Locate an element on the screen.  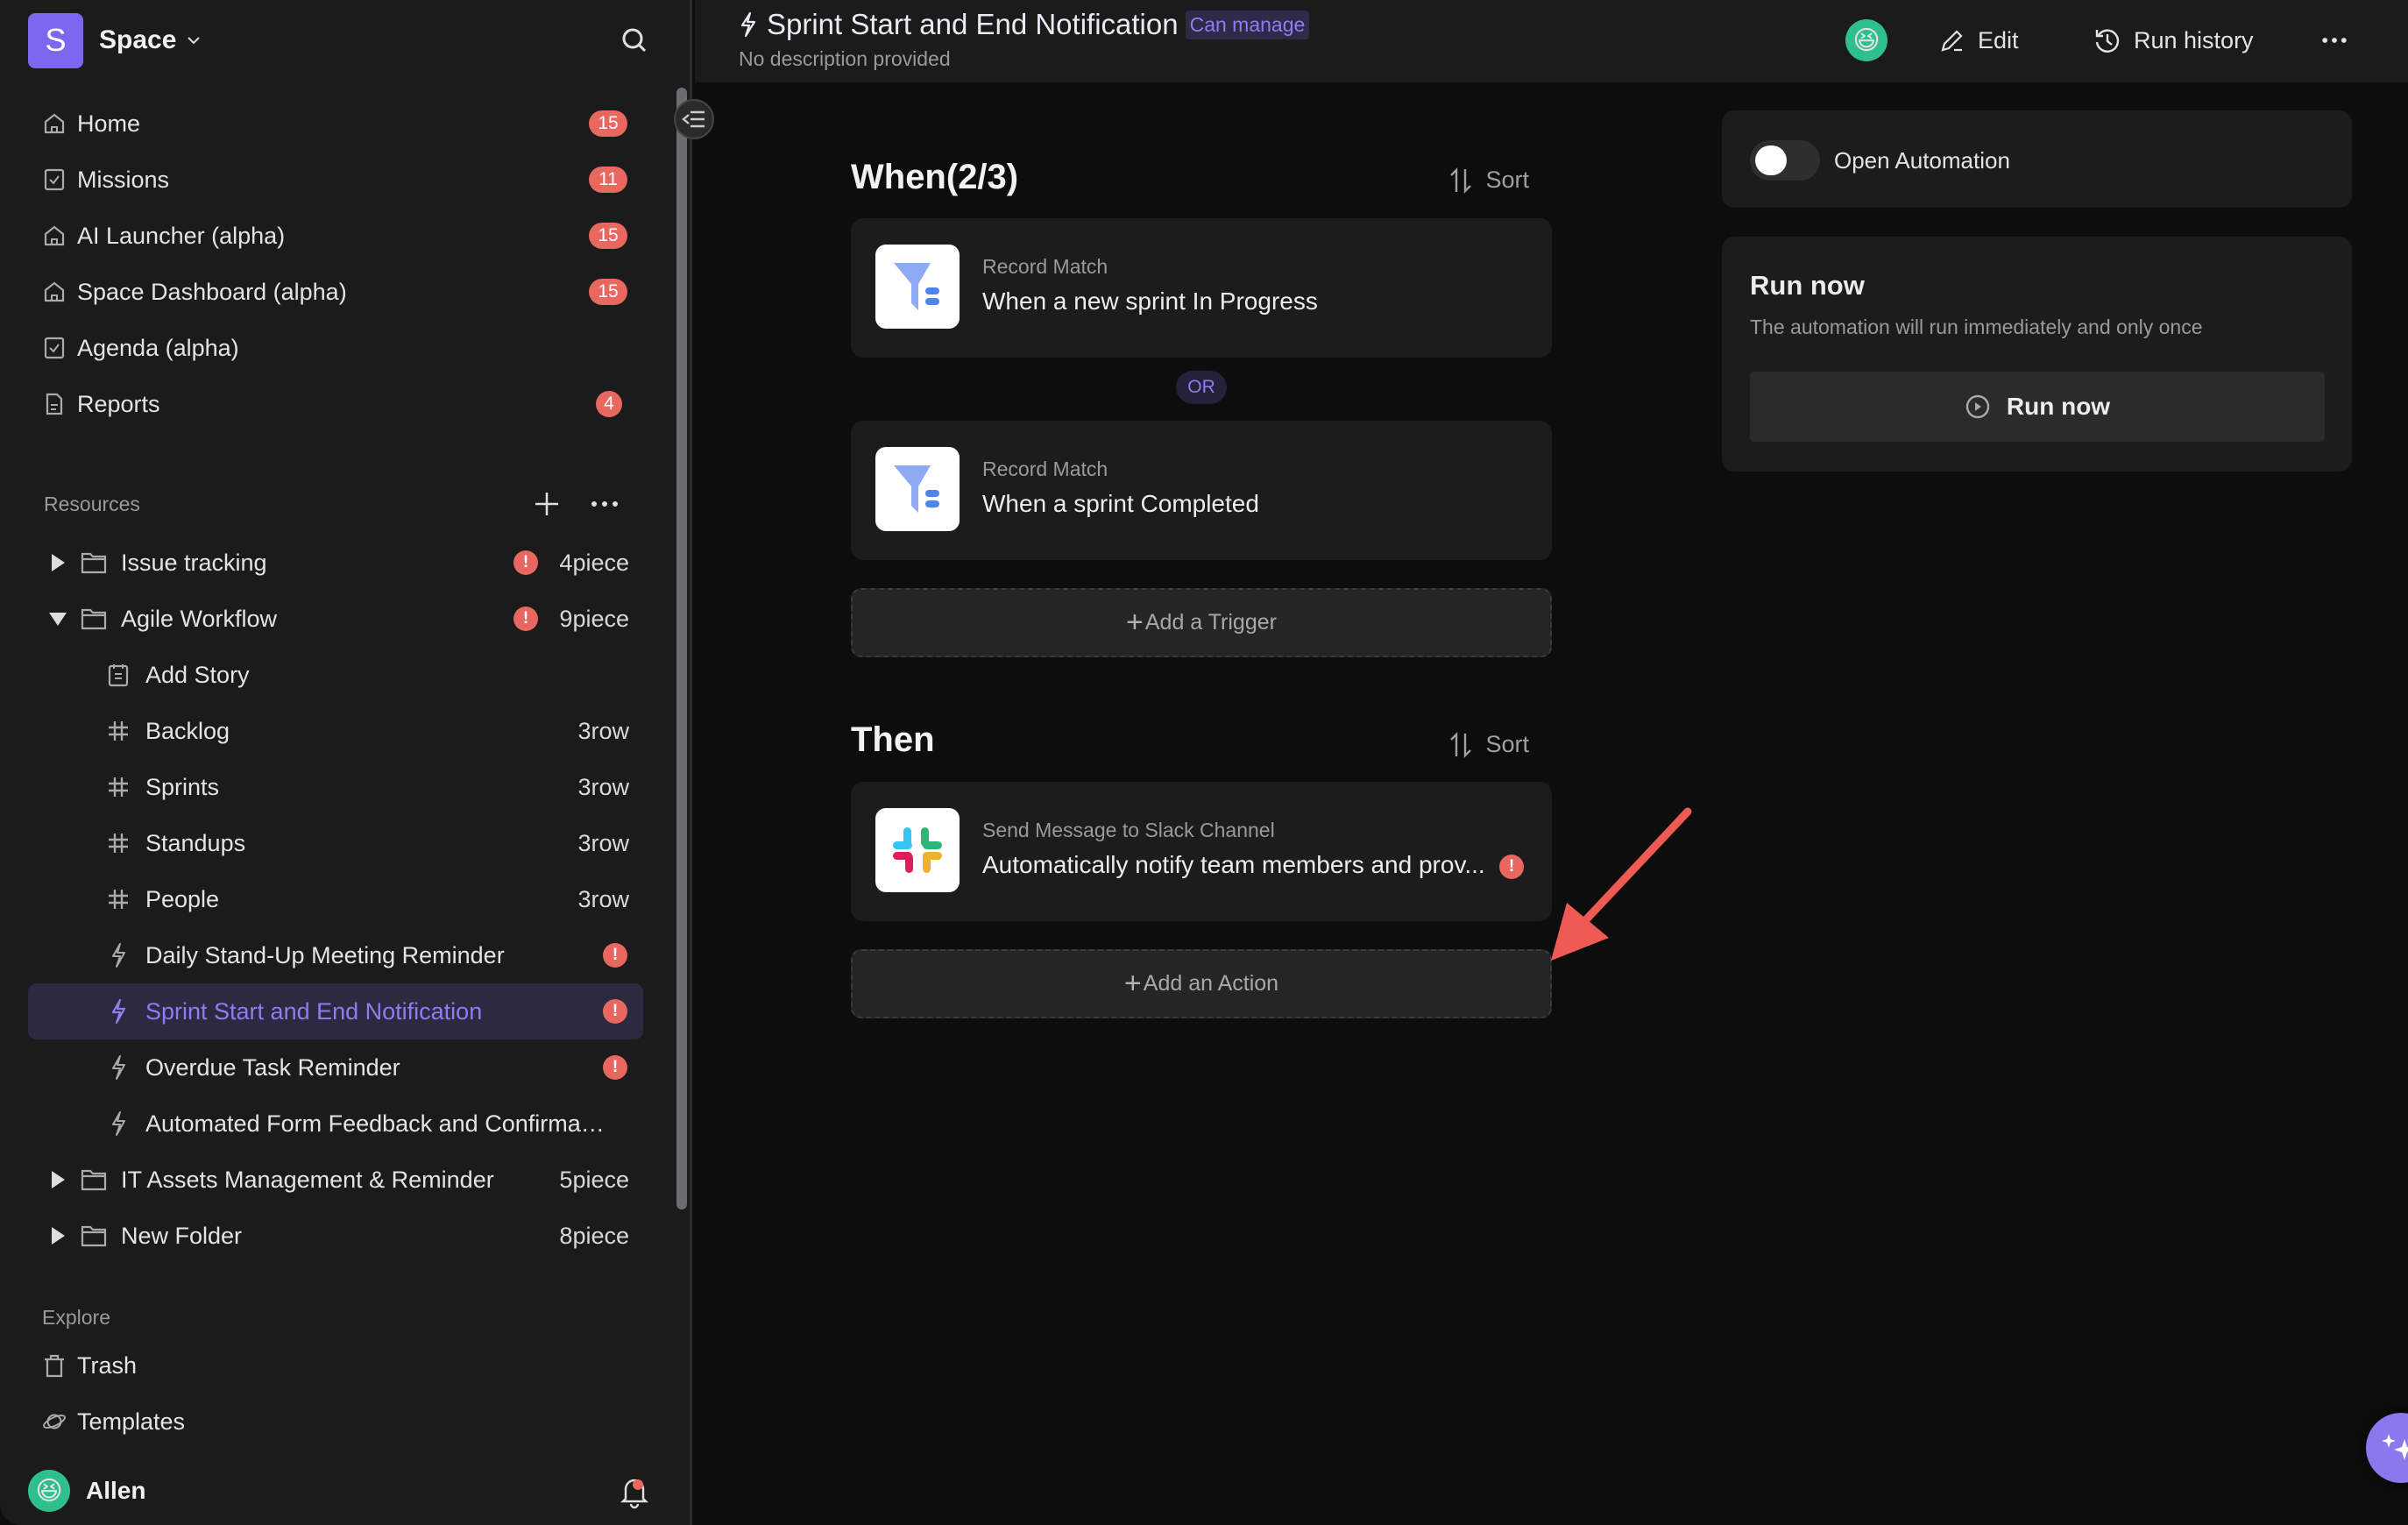
sort-icon is located at coordinates (1461, 744).